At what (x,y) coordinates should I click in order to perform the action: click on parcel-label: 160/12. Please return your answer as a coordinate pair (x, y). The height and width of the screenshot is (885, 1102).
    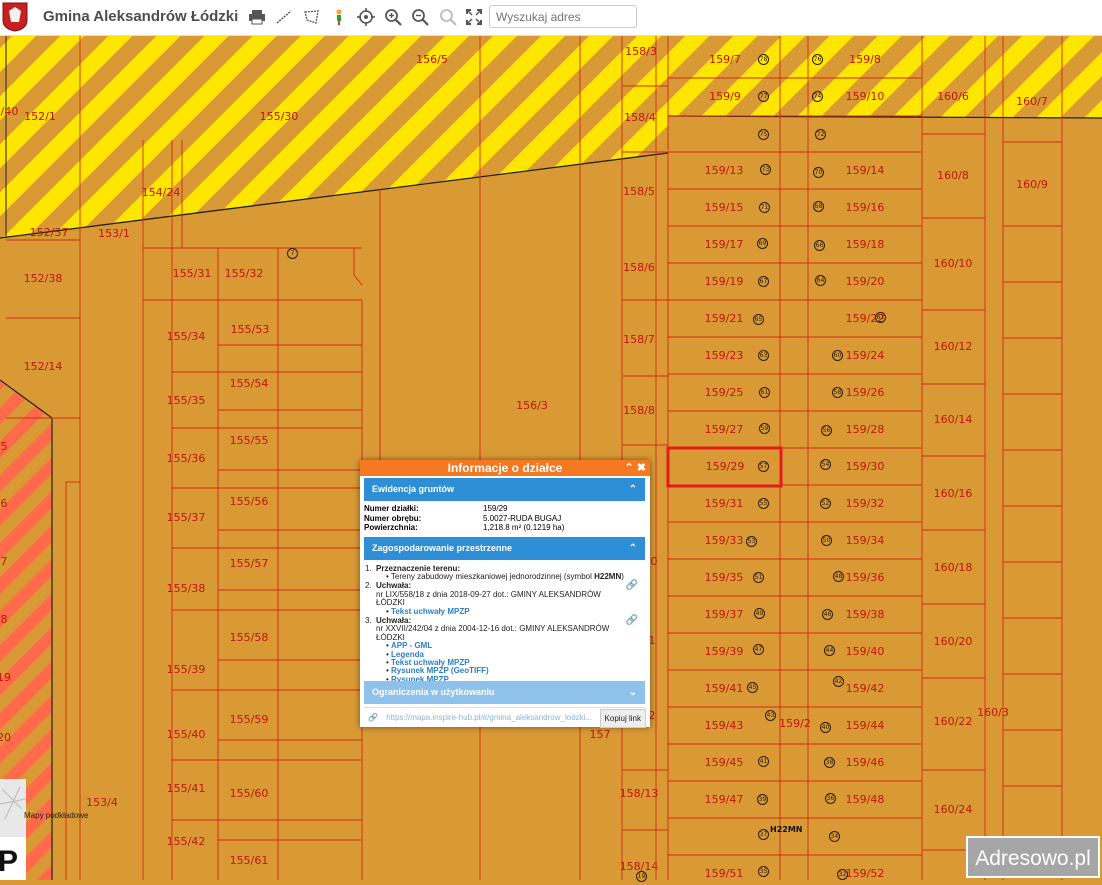
    Looking at the image, I should click on (953, 346).